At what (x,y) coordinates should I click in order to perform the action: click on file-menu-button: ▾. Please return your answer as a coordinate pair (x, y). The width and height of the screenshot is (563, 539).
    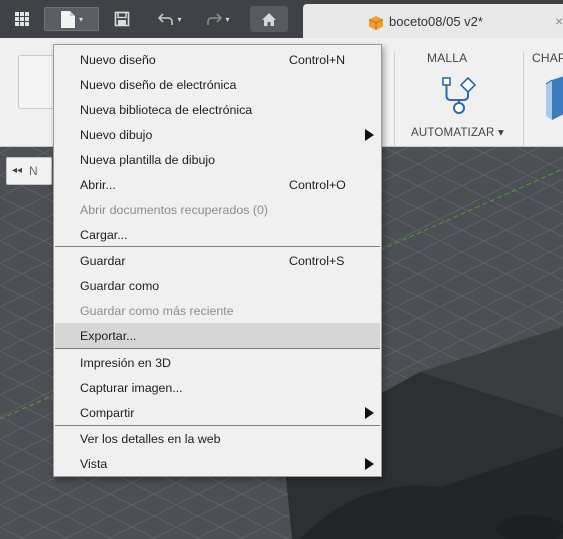
    Looking at the image, I should click on (71, 19).